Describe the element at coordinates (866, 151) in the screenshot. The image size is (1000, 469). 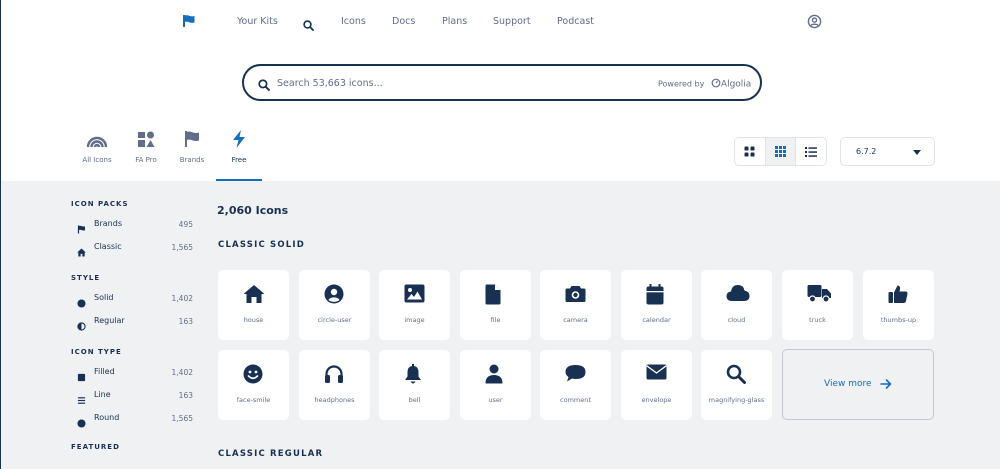
I see `version-value: 6.7.2` at that location.